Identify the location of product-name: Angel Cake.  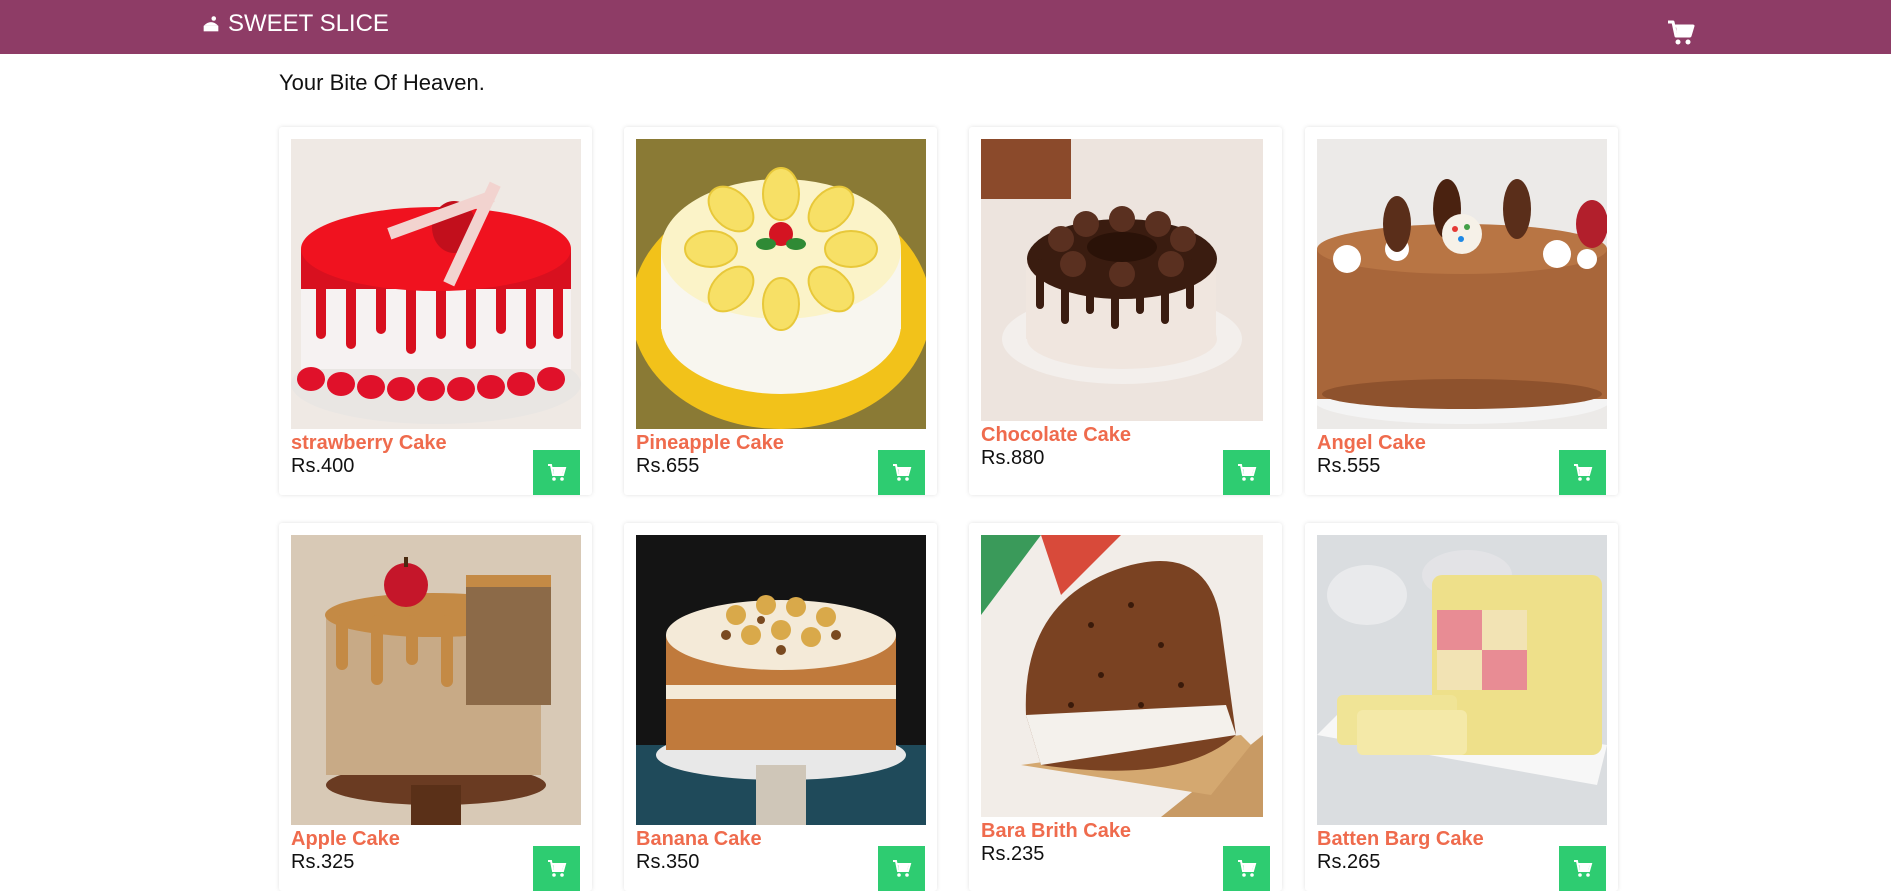
(1371, 443).